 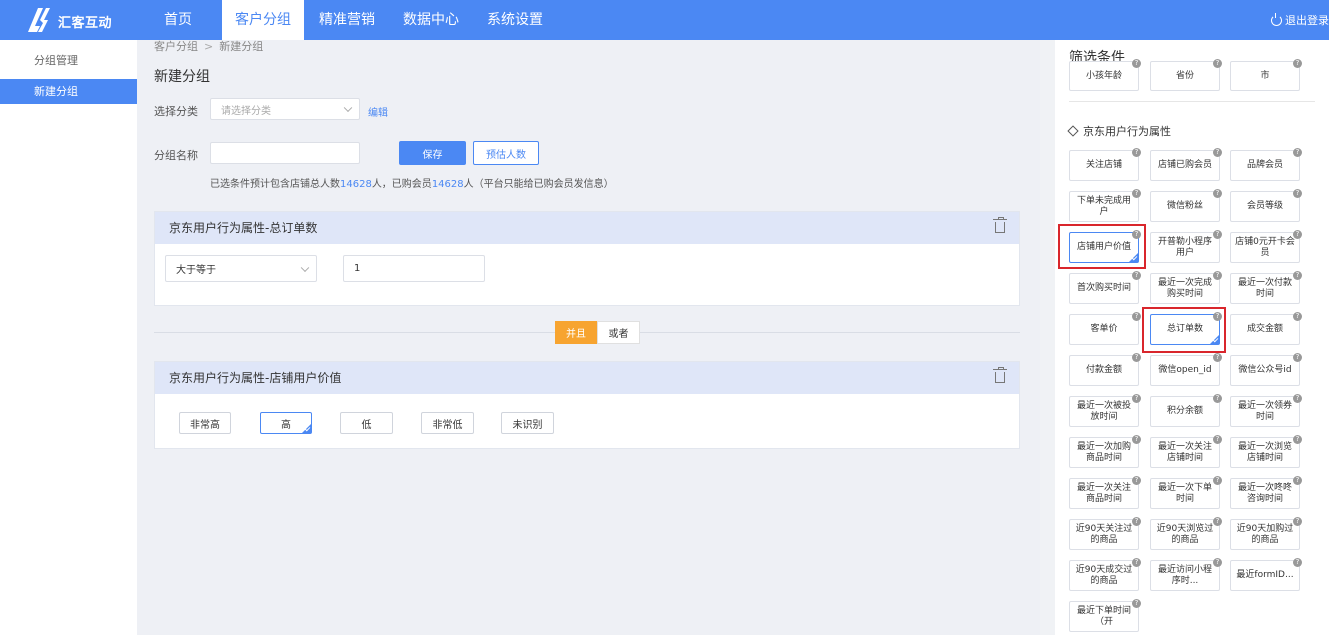 I want to click on filter-attr: 品牌会员?, so click(x=1266, y=164).